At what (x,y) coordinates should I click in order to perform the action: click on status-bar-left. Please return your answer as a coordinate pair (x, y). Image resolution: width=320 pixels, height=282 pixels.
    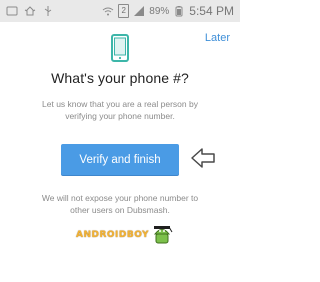
    Looking at the image, I should click on (27, 11).